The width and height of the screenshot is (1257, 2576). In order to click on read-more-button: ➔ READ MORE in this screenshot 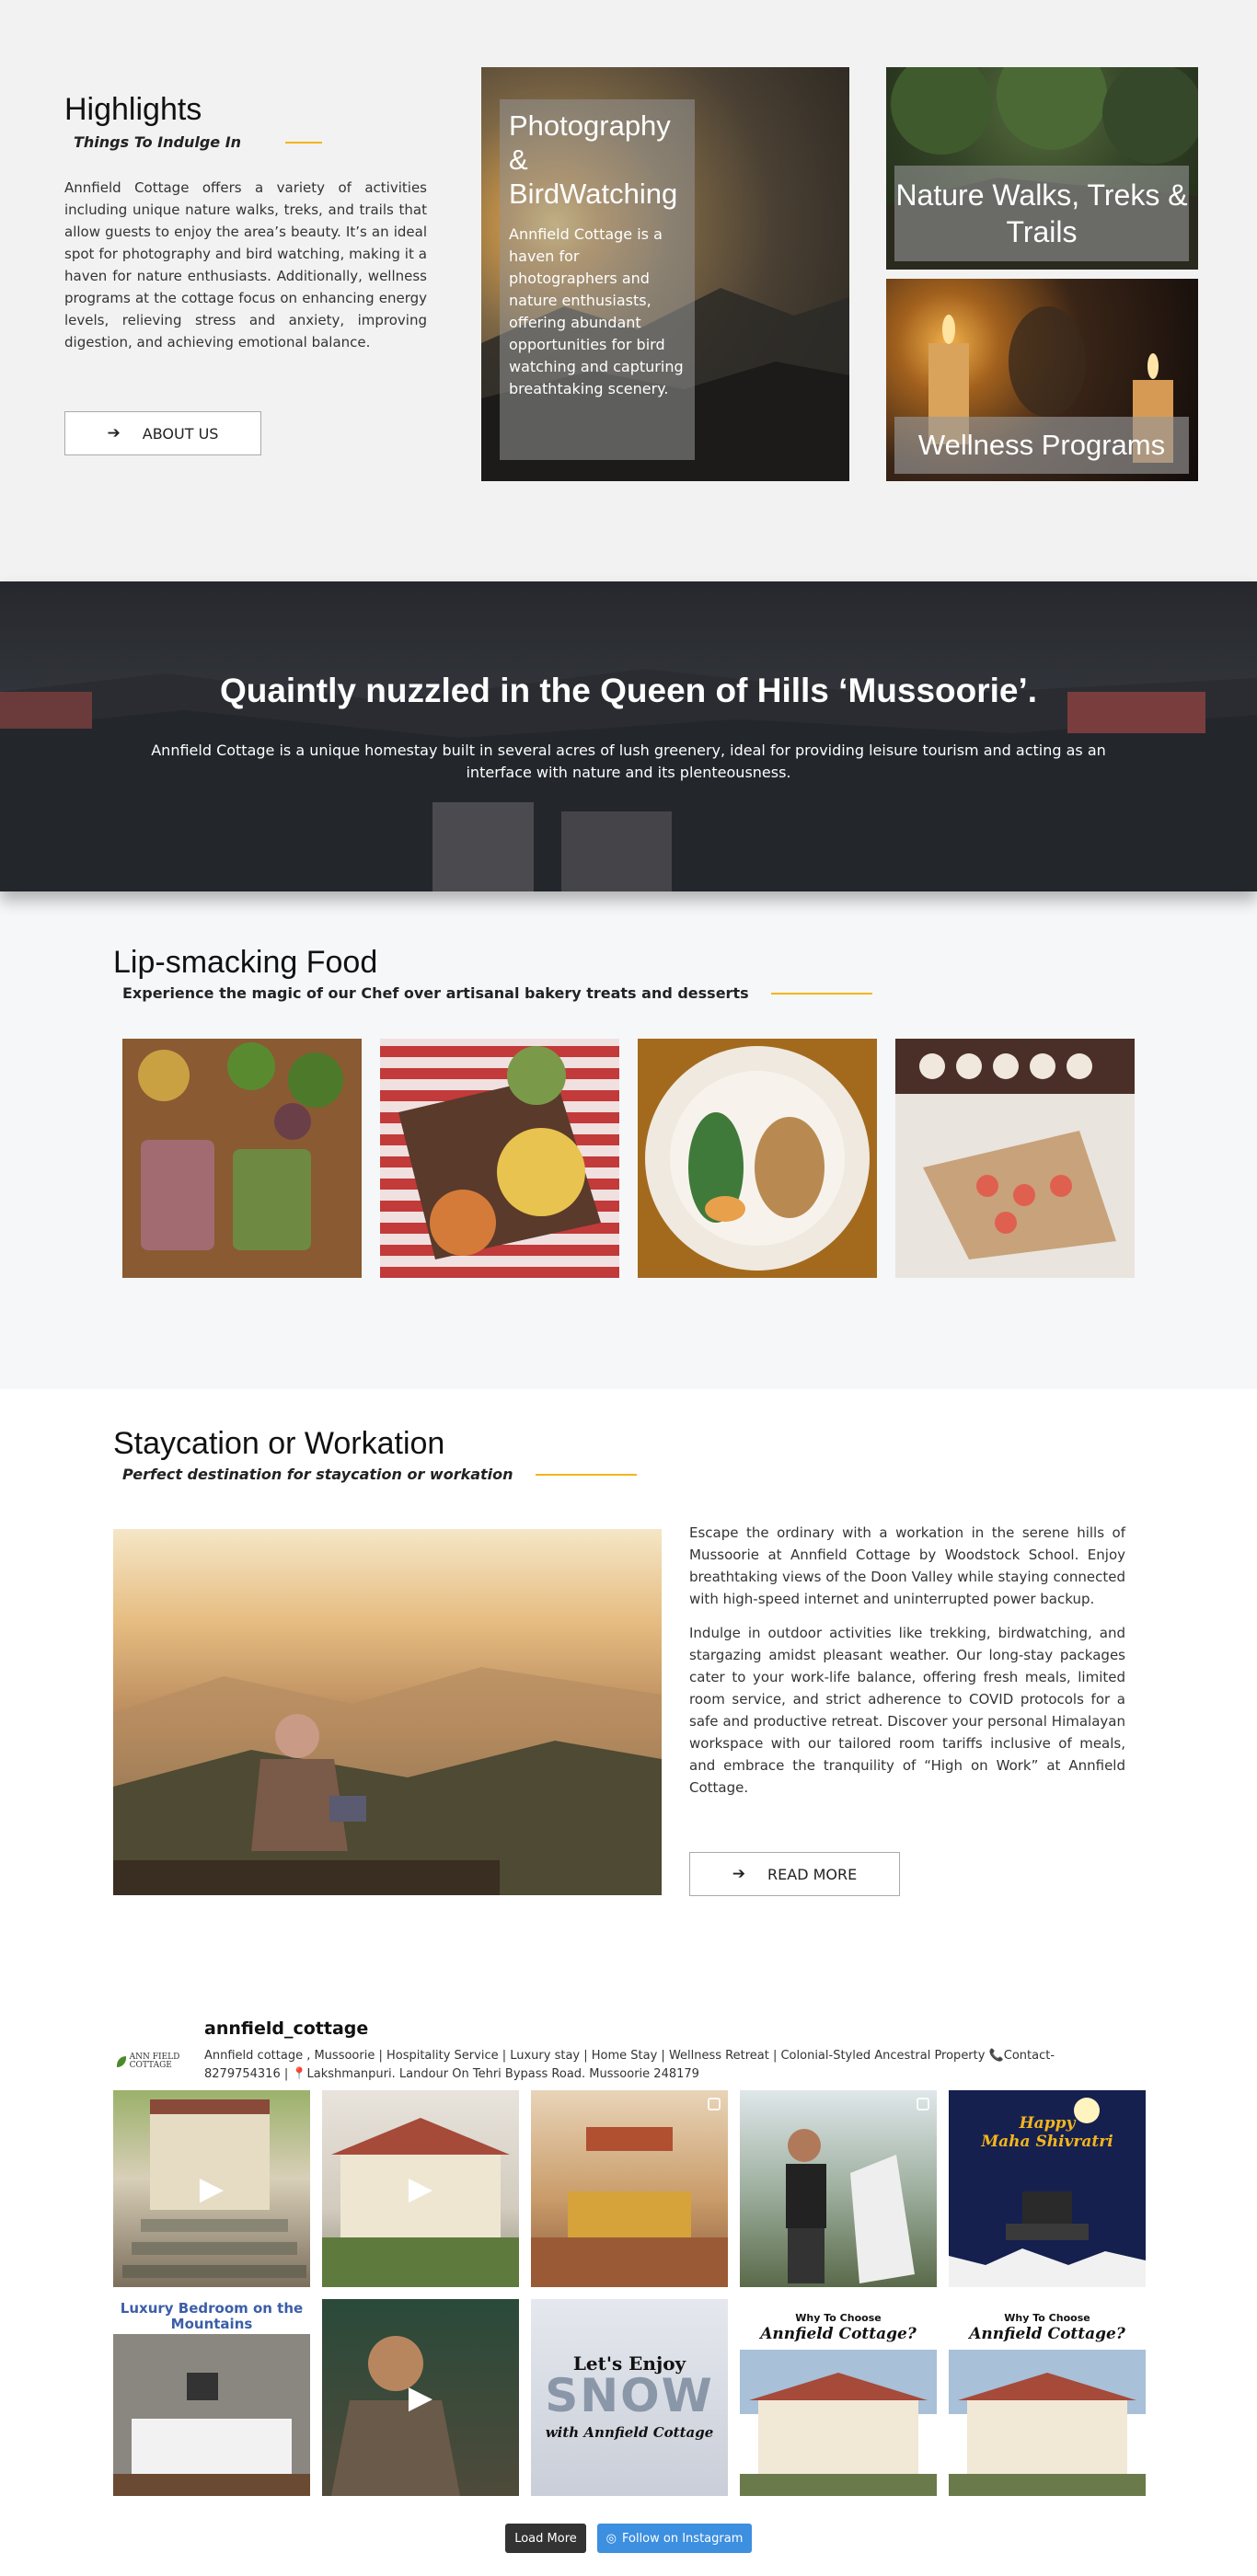, I will do `click(794, 1874)`.